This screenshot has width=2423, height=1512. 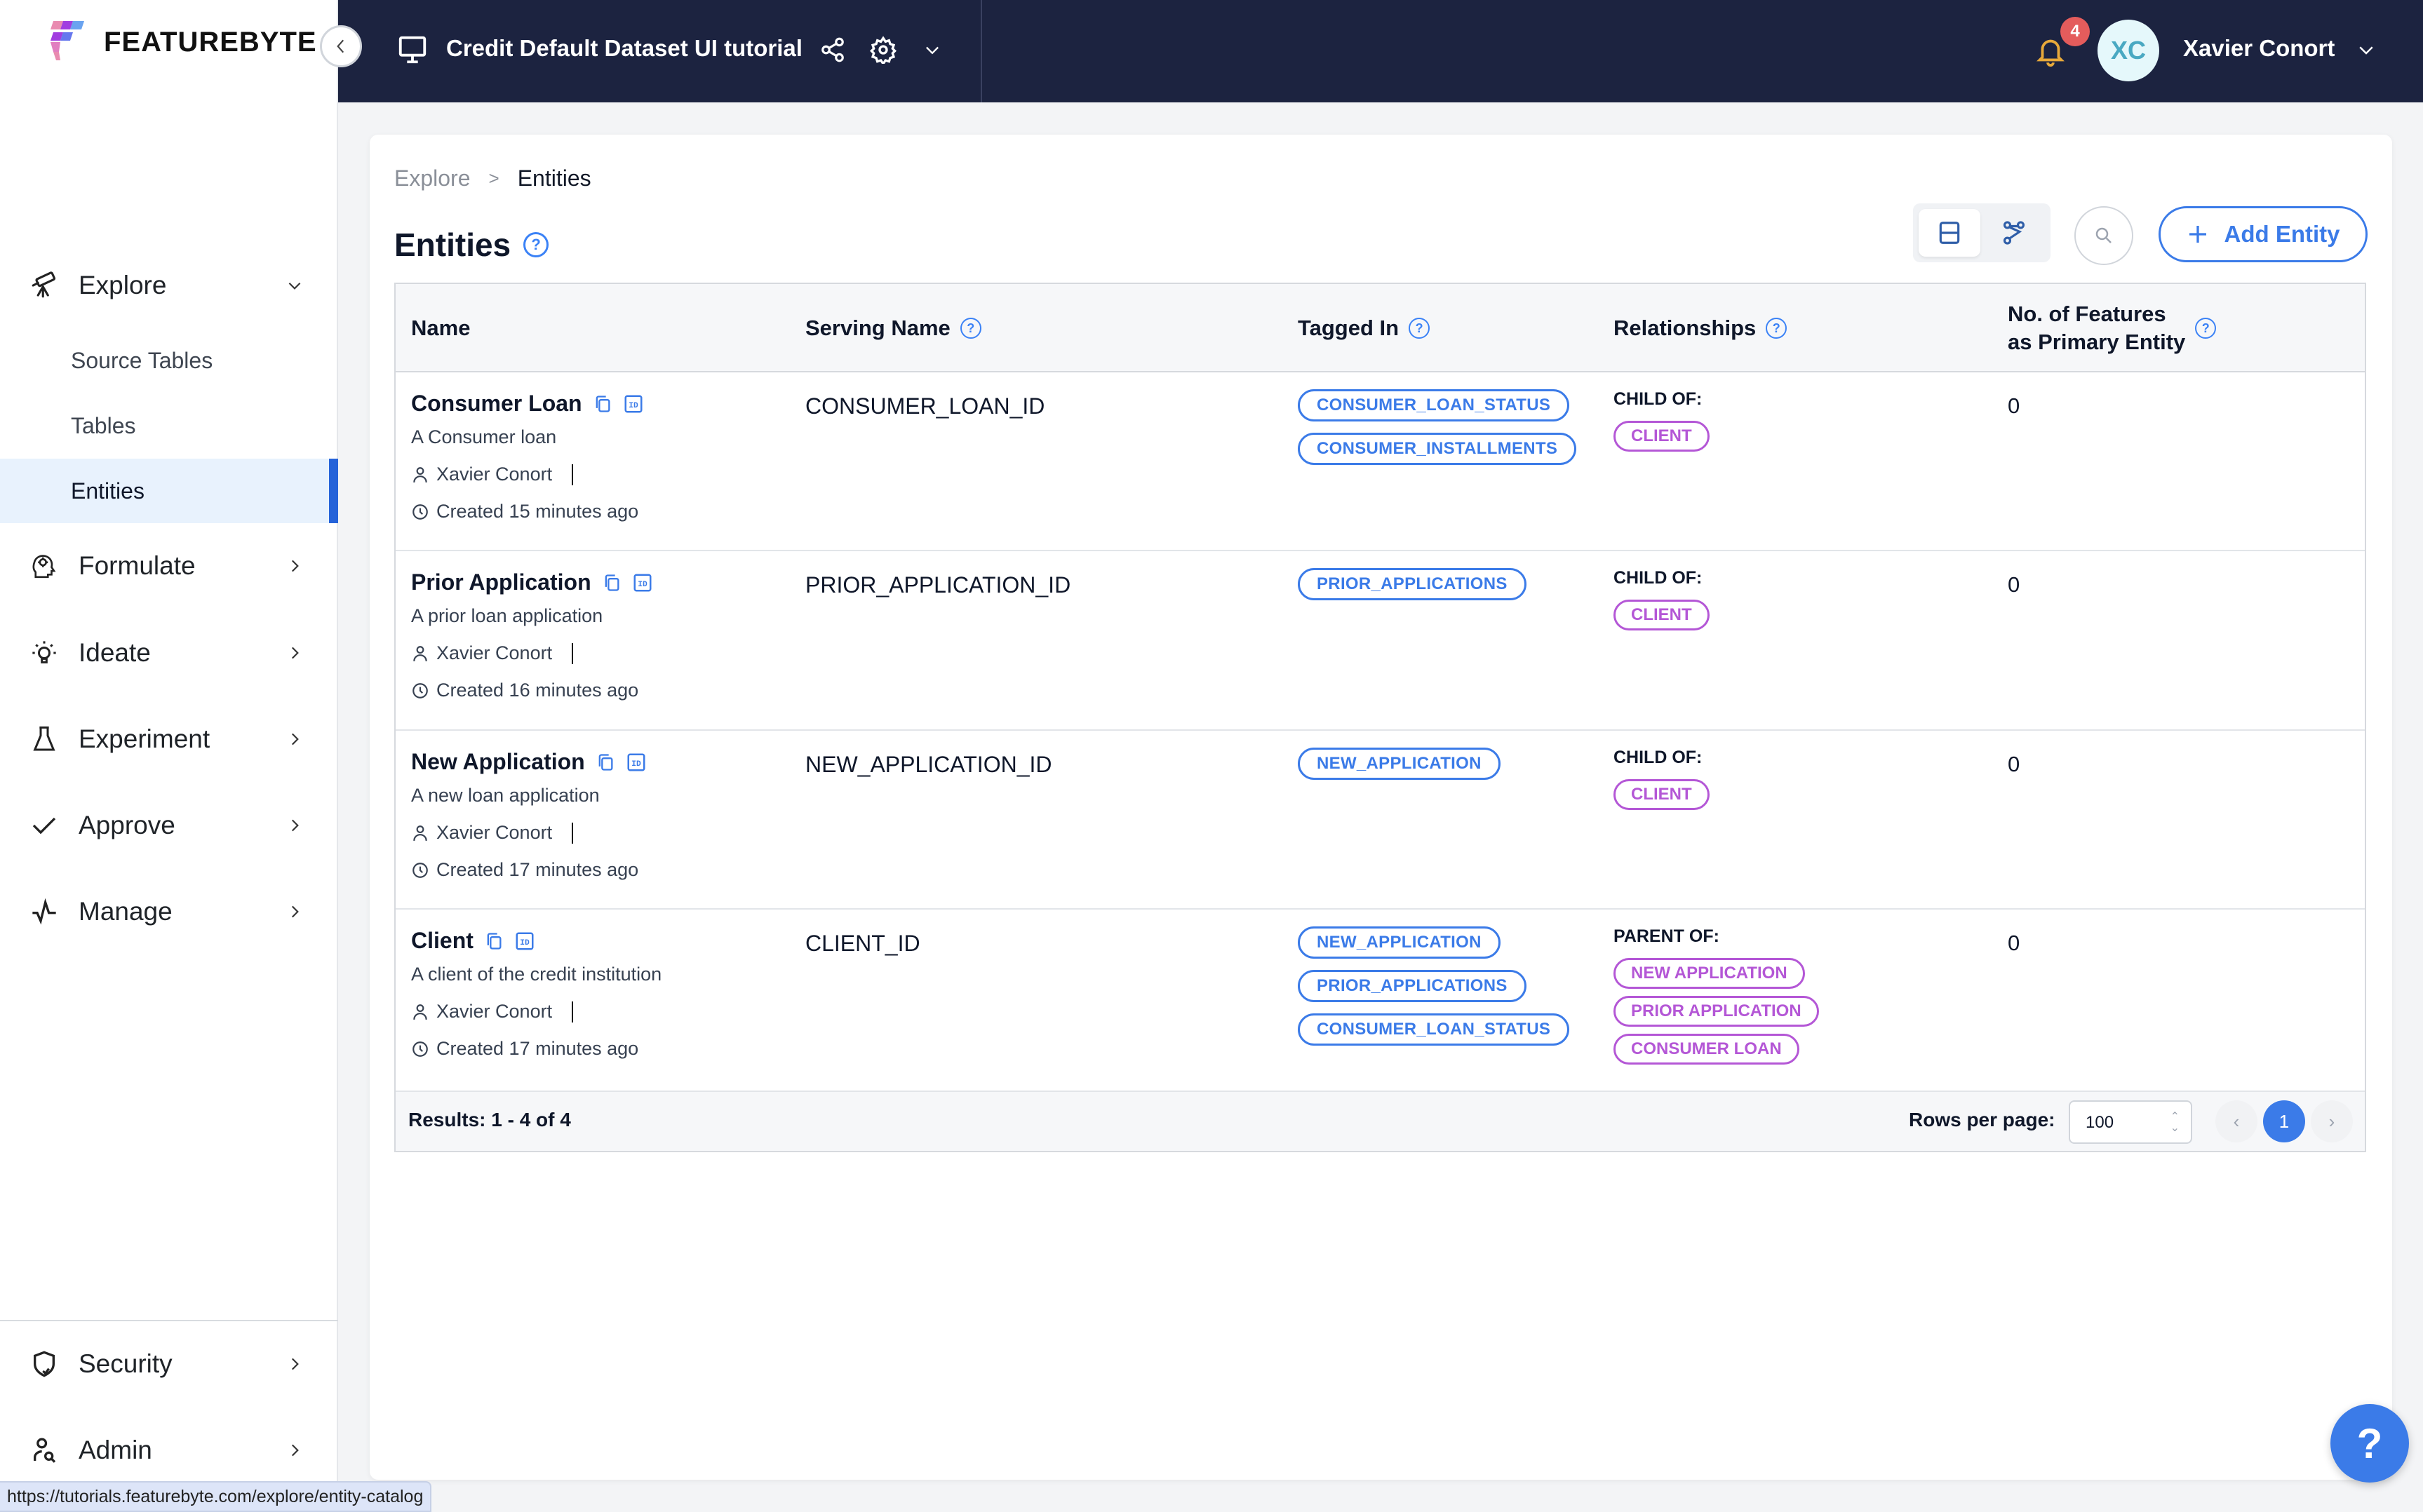 What do you see at coordinates (1700, 328) in the screenshot?
I see `column-header-relationships: Relationships?` at bounding box center [1700, 328].